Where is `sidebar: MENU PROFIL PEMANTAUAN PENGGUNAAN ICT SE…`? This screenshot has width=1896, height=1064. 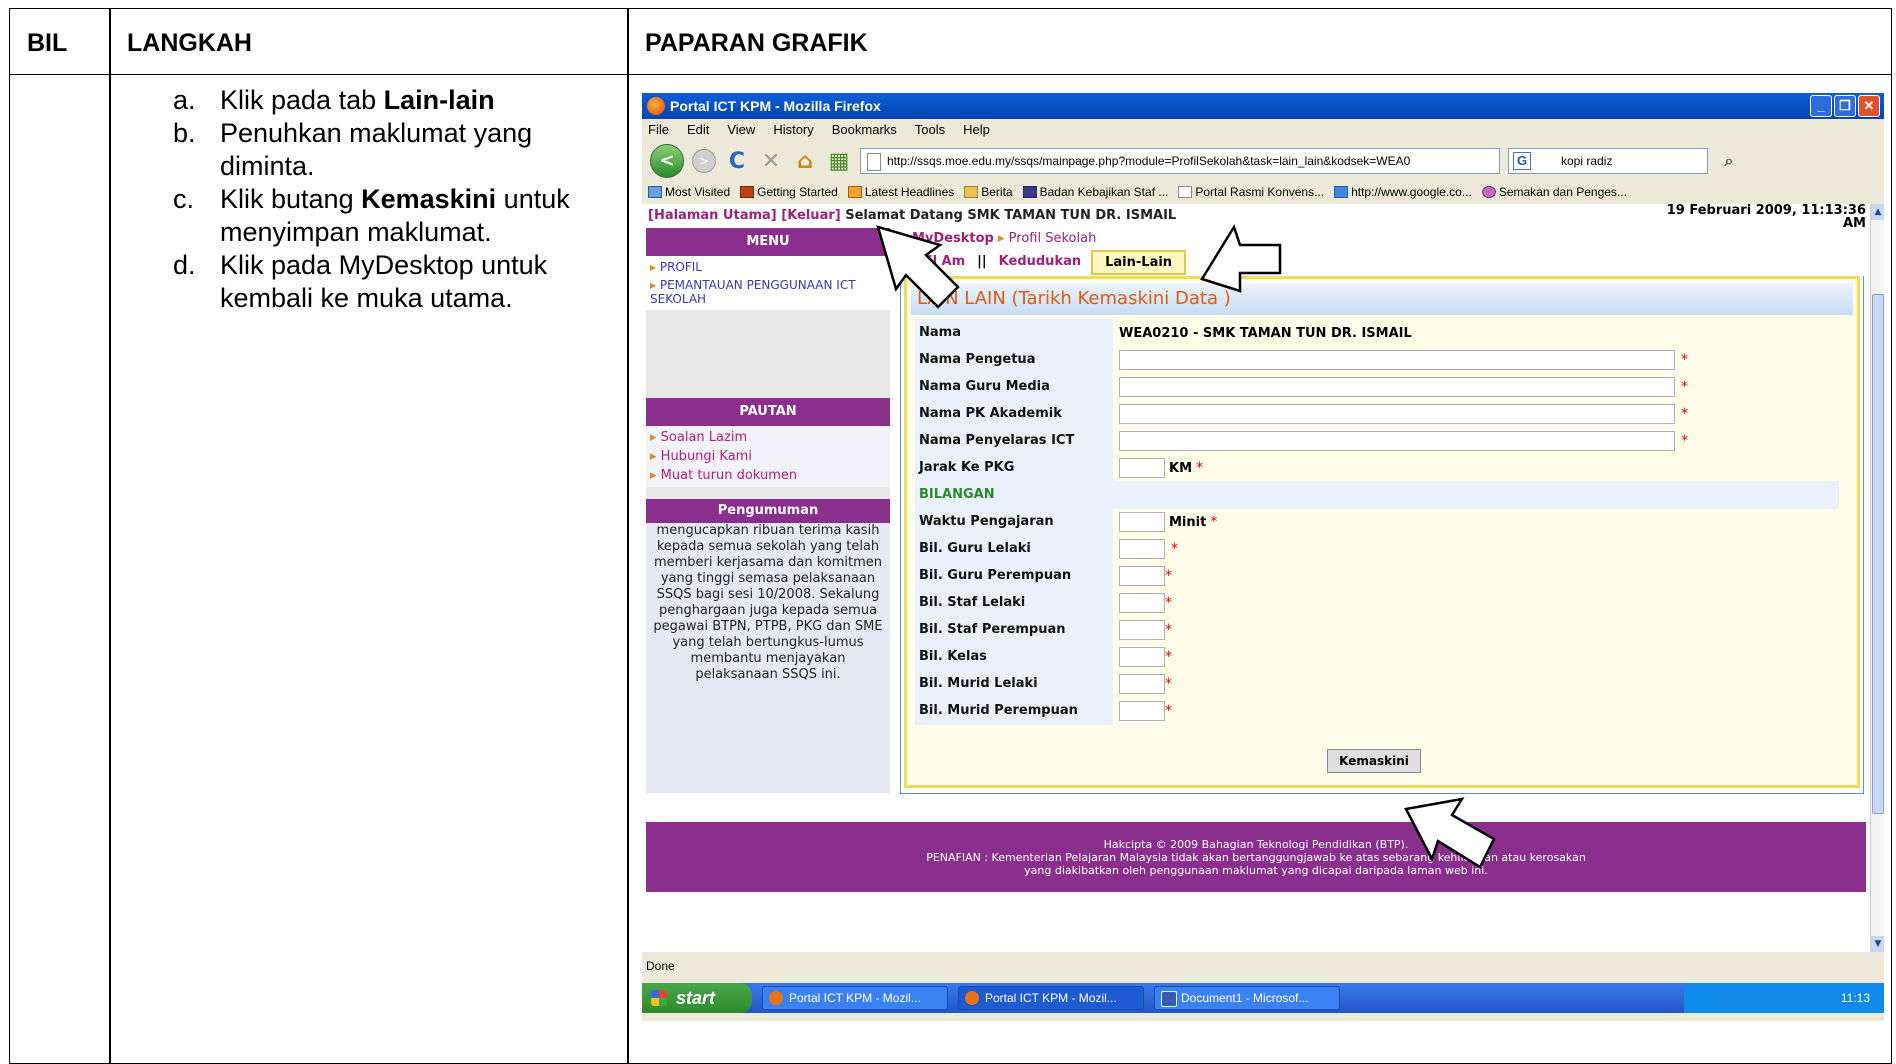
sidebar: MENU PROFIL PEMANTAUAN PENGGUNAAN ICT SE… is located at coordinates (768, 510).